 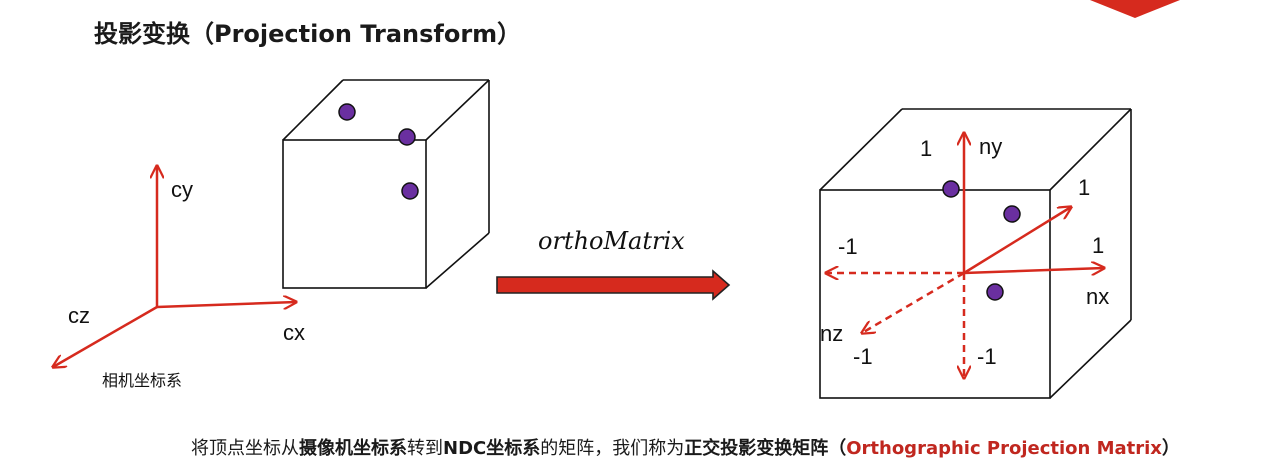 What do you see at coordinates (831, 333) in the screenshot?
I see `nz-label: nz` at bounding box center [831, 333].